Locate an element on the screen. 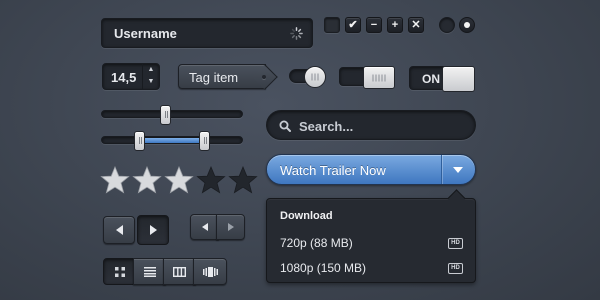 This screenshot has width=600, height=300. view-switcher is located at coordinates (165, 271).